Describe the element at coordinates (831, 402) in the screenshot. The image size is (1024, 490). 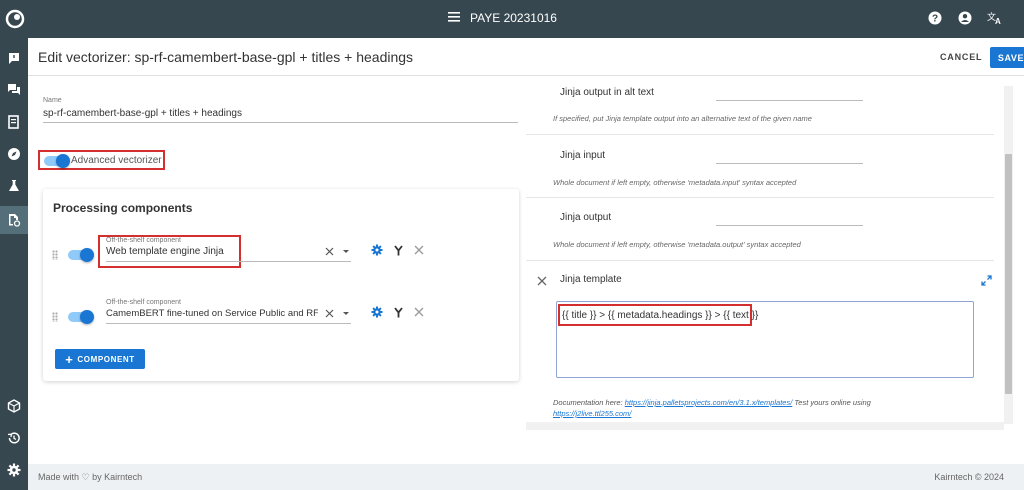
I see `doc-middle: Test yours online using` at that location.